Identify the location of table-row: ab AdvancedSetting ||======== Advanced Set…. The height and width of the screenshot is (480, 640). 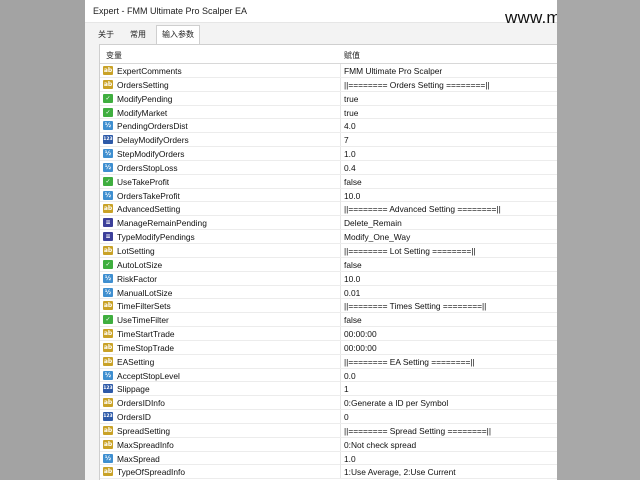
(328, 209).